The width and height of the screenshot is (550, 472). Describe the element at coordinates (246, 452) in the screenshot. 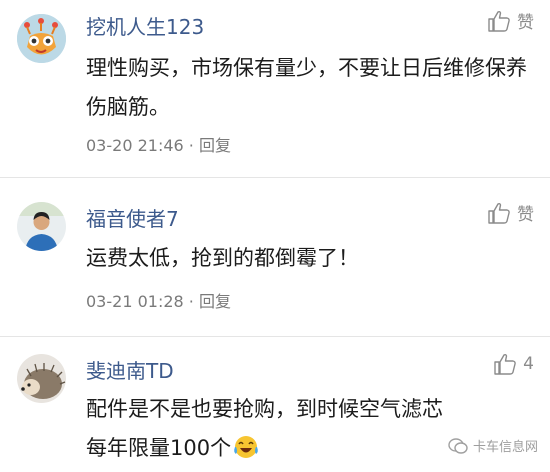

I see `laughing-crying-emoji-icon` at that location.